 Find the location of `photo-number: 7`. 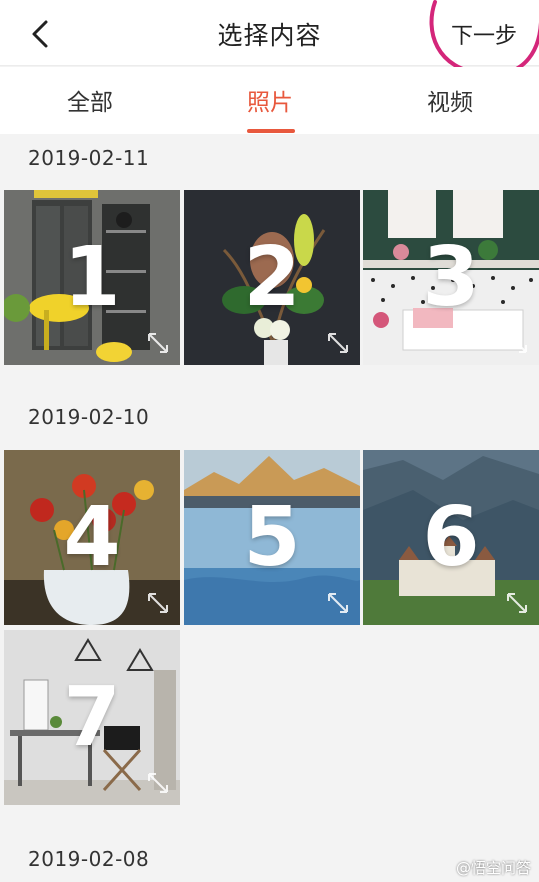

photo-number: 7 is located at coordinates (92, 717).